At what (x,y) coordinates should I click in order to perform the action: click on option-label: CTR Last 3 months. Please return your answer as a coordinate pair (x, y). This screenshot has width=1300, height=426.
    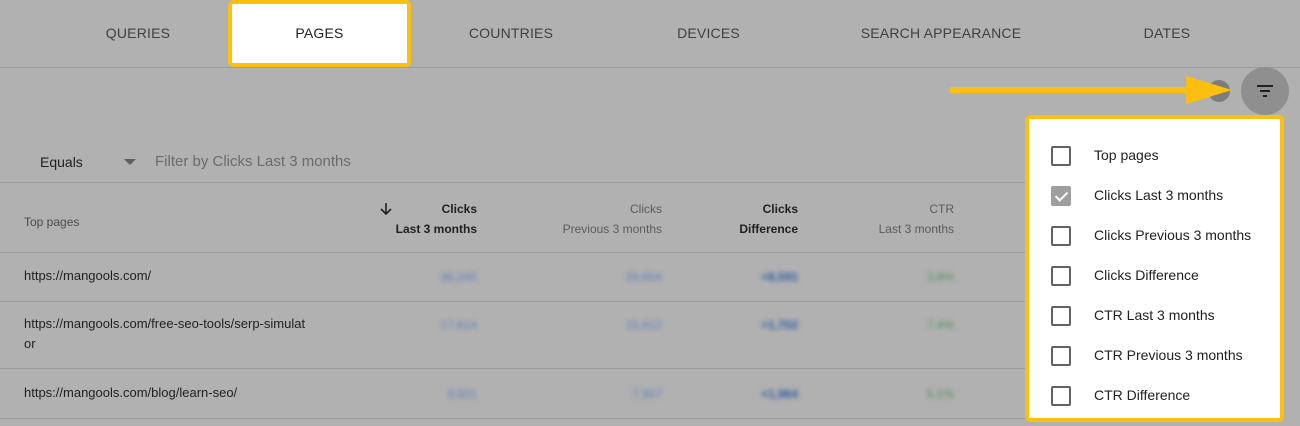
    Looking at the image, I should click on (1154, 315).